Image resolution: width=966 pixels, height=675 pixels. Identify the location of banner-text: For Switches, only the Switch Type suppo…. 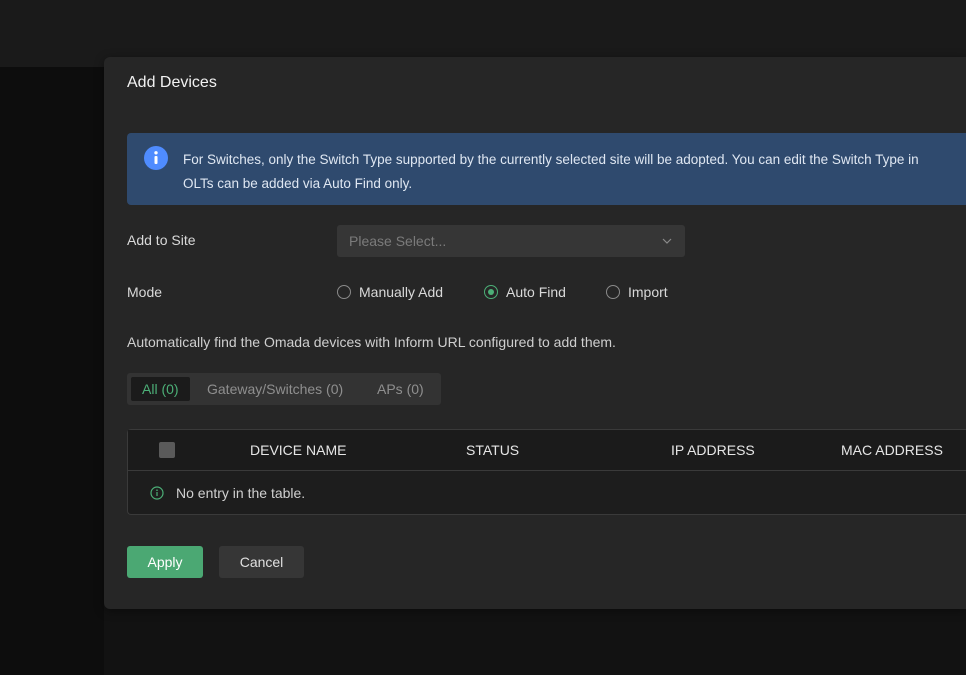
(574, 172).